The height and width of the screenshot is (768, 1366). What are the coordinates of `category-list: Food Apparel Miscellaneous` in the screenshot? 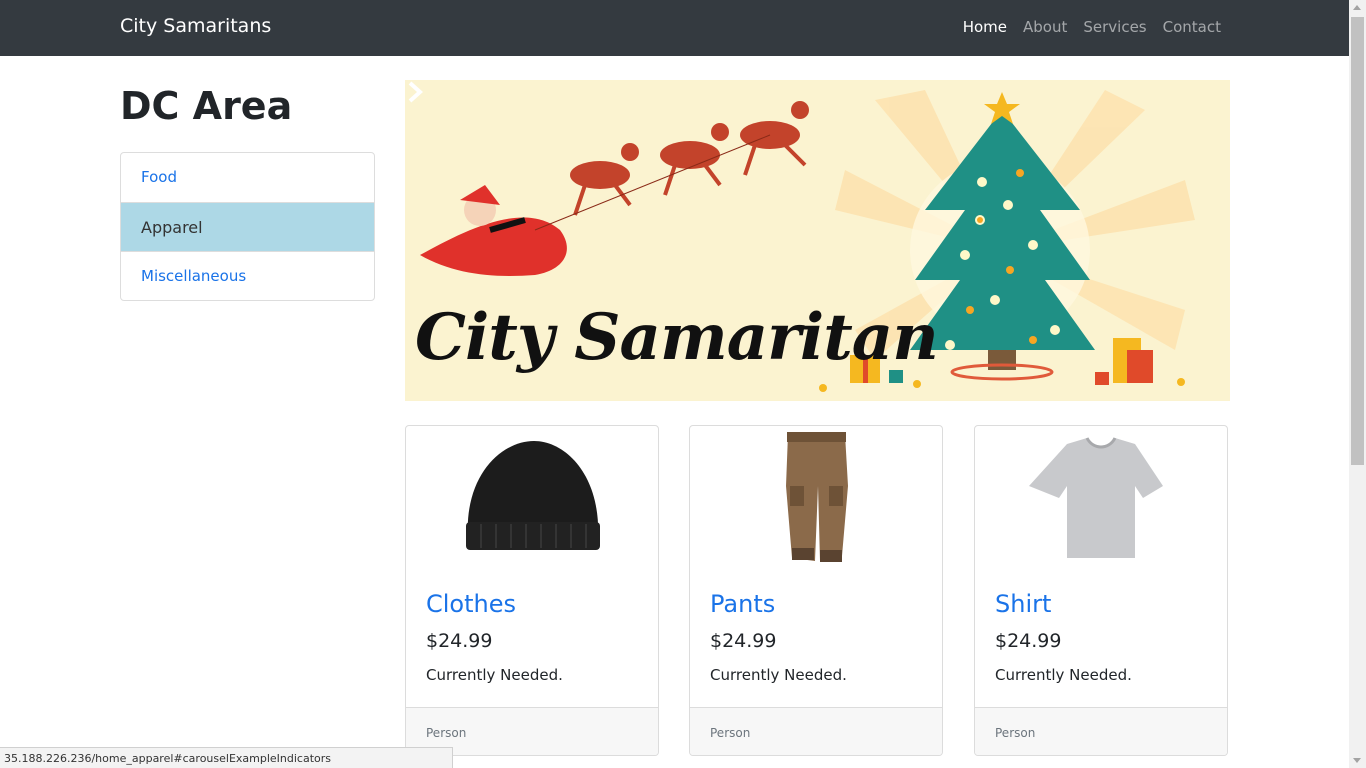 It's located at (247, 226).